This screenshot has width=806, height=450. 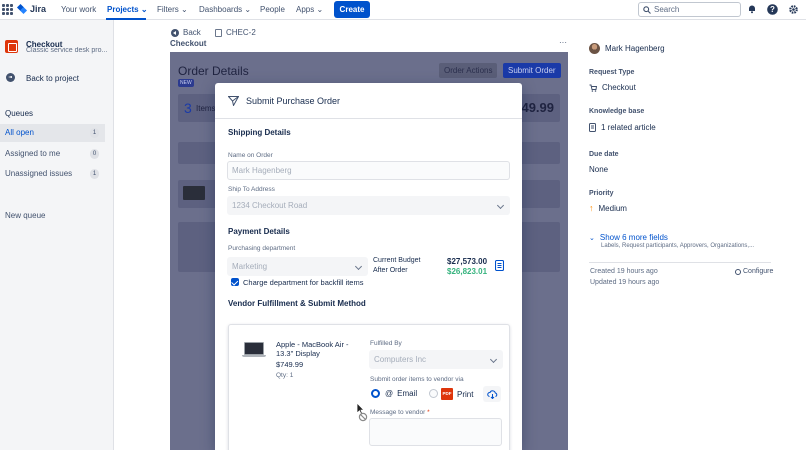 I want to click on updated-timestamp: Updated 19 hours ago, so click(x=625, y=282).